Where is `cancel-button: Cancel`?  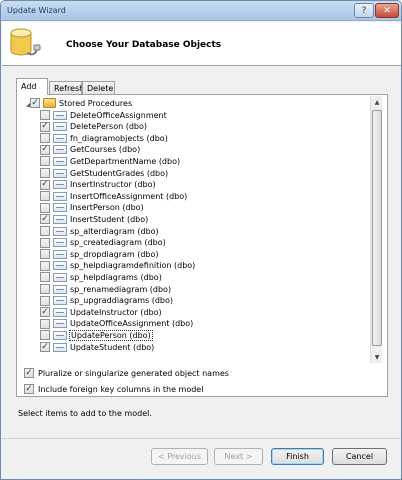
cancel-button: Cancel is located at coordinates (359, 456).